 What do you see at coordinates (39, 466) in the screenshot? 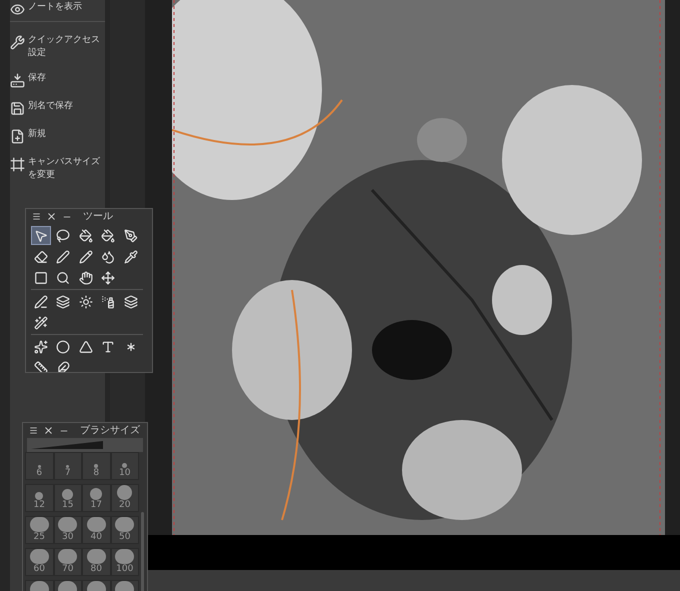
I see `brush-size-cell: 6` at bounding box center [39, 466].